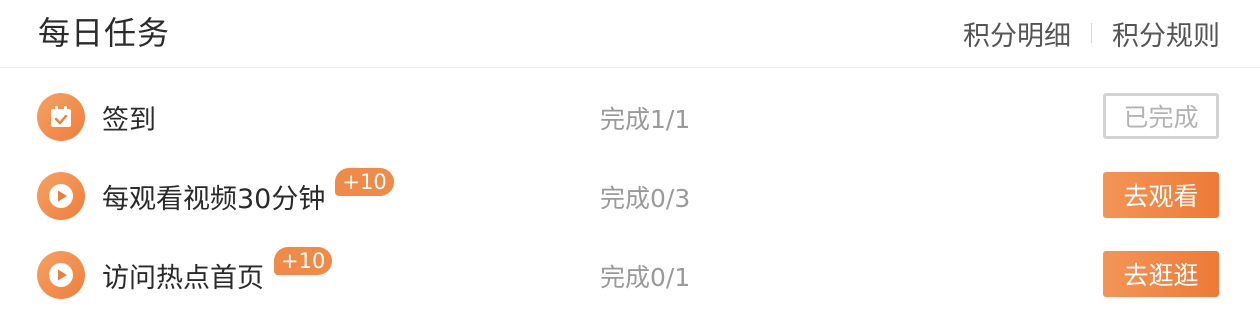 Image resolution: width=1260 pixels, height=322 pixels. I want to click on task-name: 签到, so click(129, 120).